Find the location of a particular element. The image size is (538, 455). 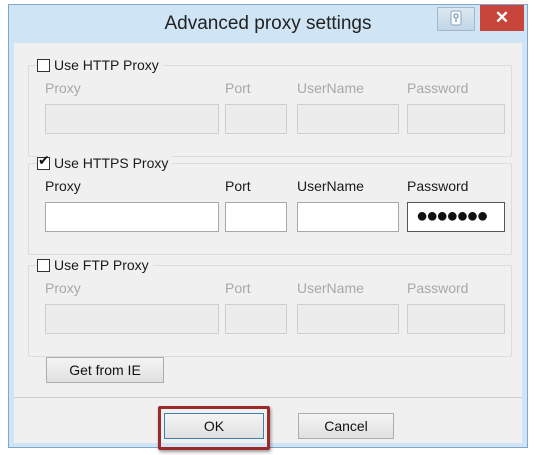

http-port-field is located at coordinates (256, 119).